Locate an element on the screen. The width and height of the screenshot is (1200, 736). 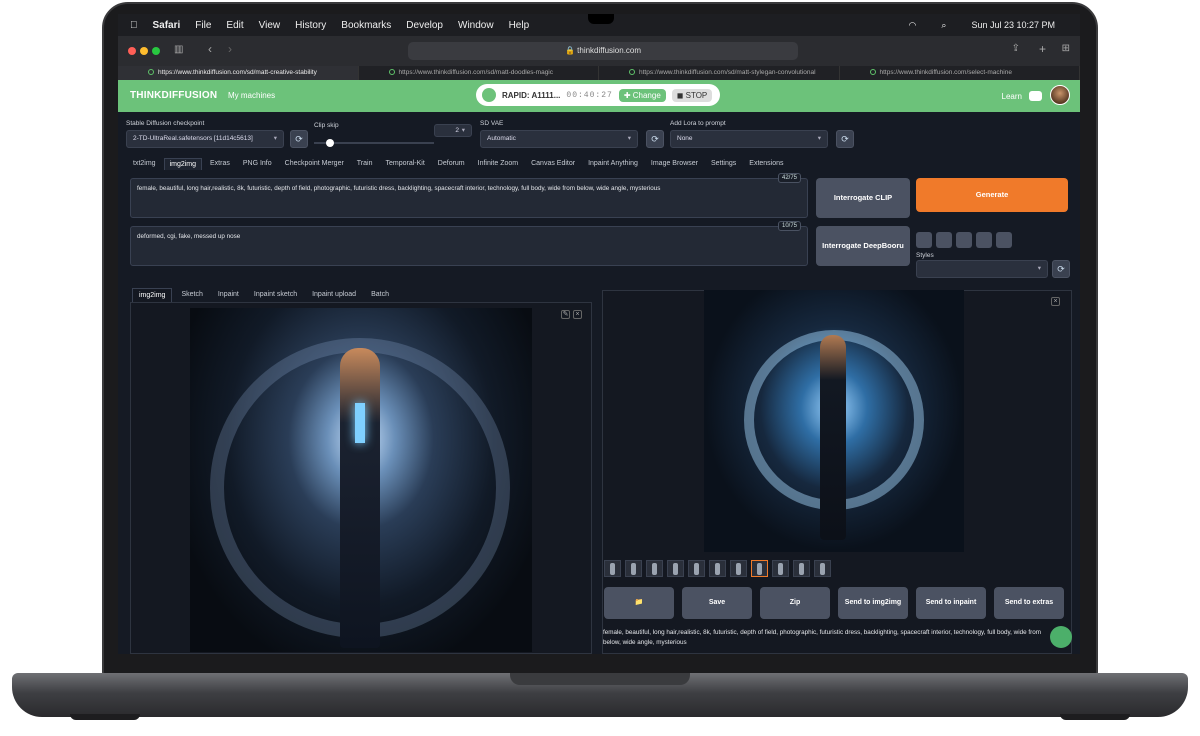
open-folder-button: 📁 is located at coordinates (639, 603).